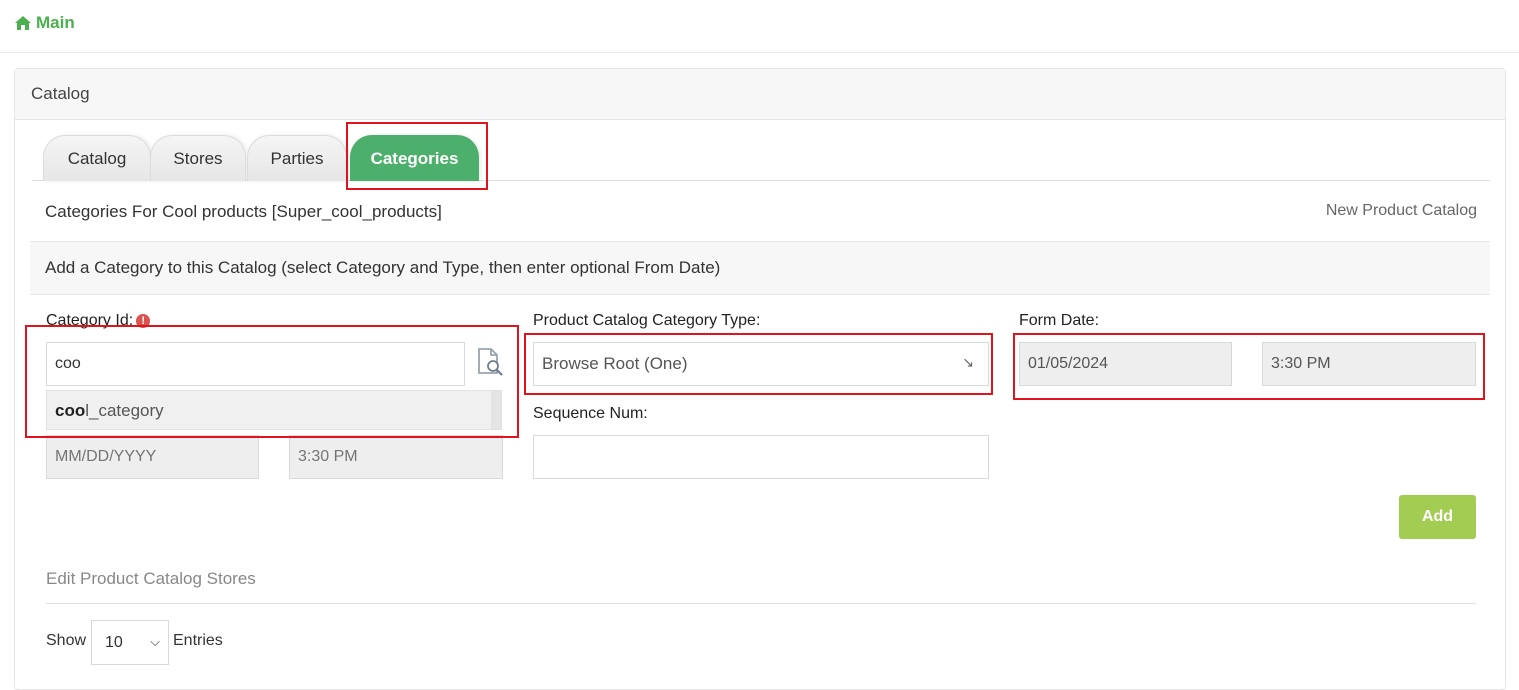 The image size is (1519, 690). What do you see at coordinates (97, 158) in the screenshot?
I see `tab-catalog: Catalog` at bounding box center [97, 158].